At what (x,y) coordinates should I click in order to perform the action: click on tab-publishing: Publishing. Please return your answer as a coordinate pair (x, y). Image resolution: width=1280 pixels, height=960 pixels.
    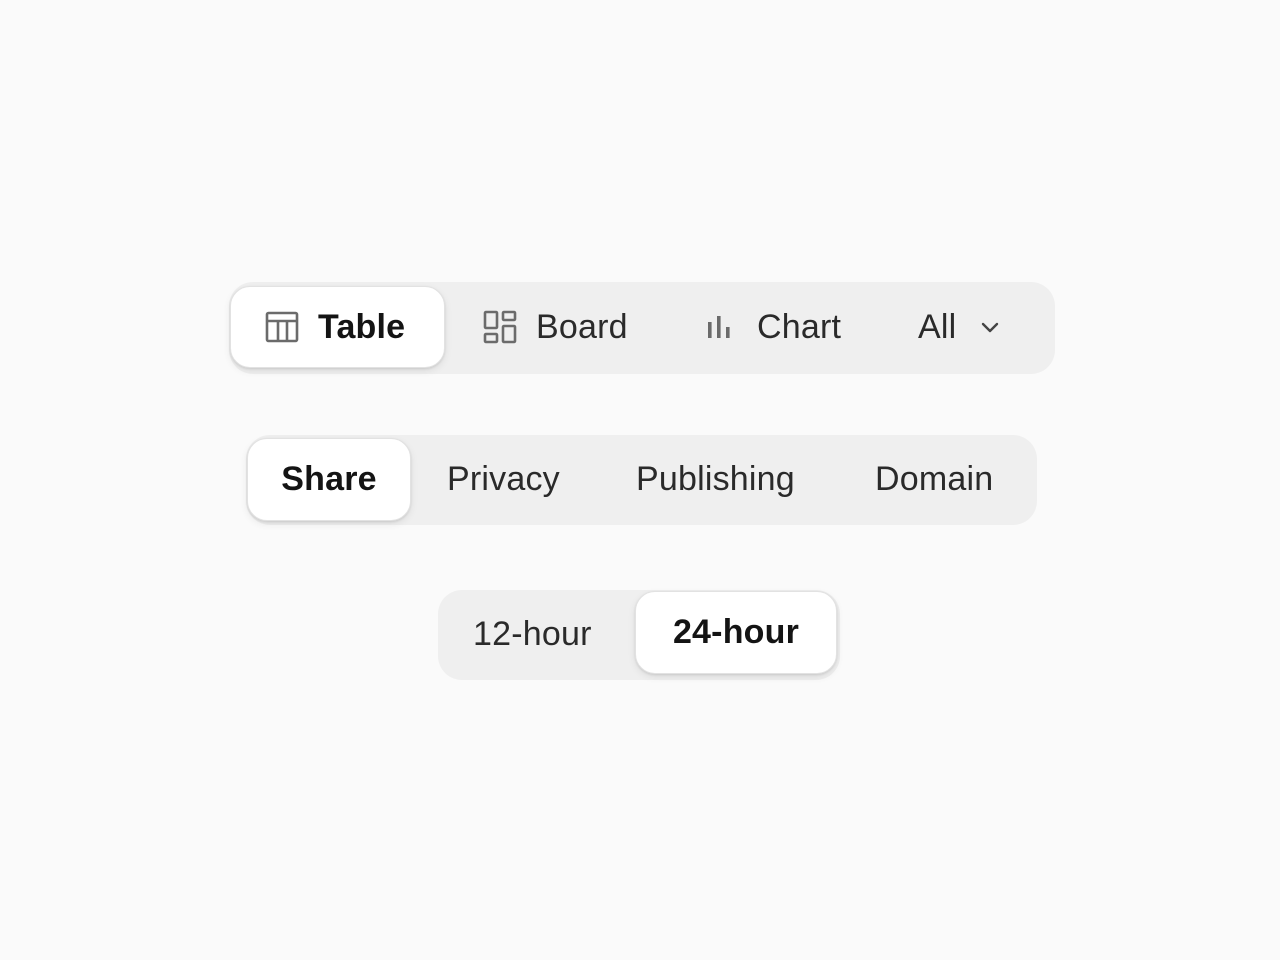
    Looking at the image, I should click on (715, 479).